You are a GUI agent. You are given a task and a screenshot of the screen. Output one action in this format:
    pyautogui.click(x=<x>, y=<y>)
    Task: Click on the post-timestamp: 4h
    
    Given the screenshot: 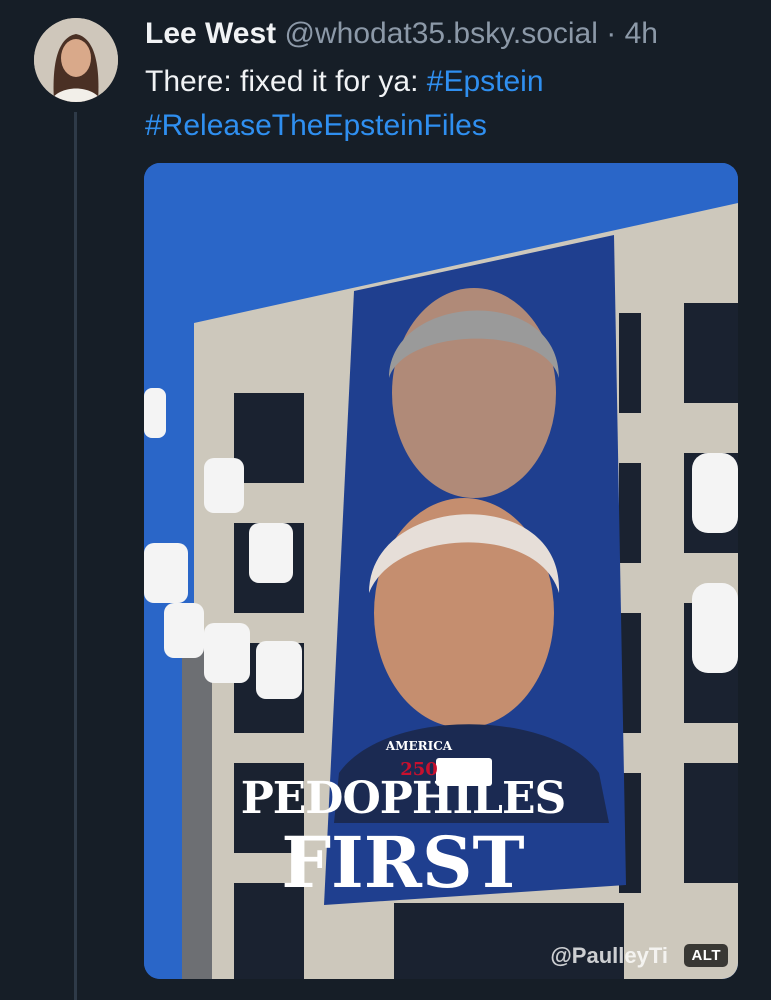 What is the action you would take?
    pyautogui.click(x=641, y=33)
    